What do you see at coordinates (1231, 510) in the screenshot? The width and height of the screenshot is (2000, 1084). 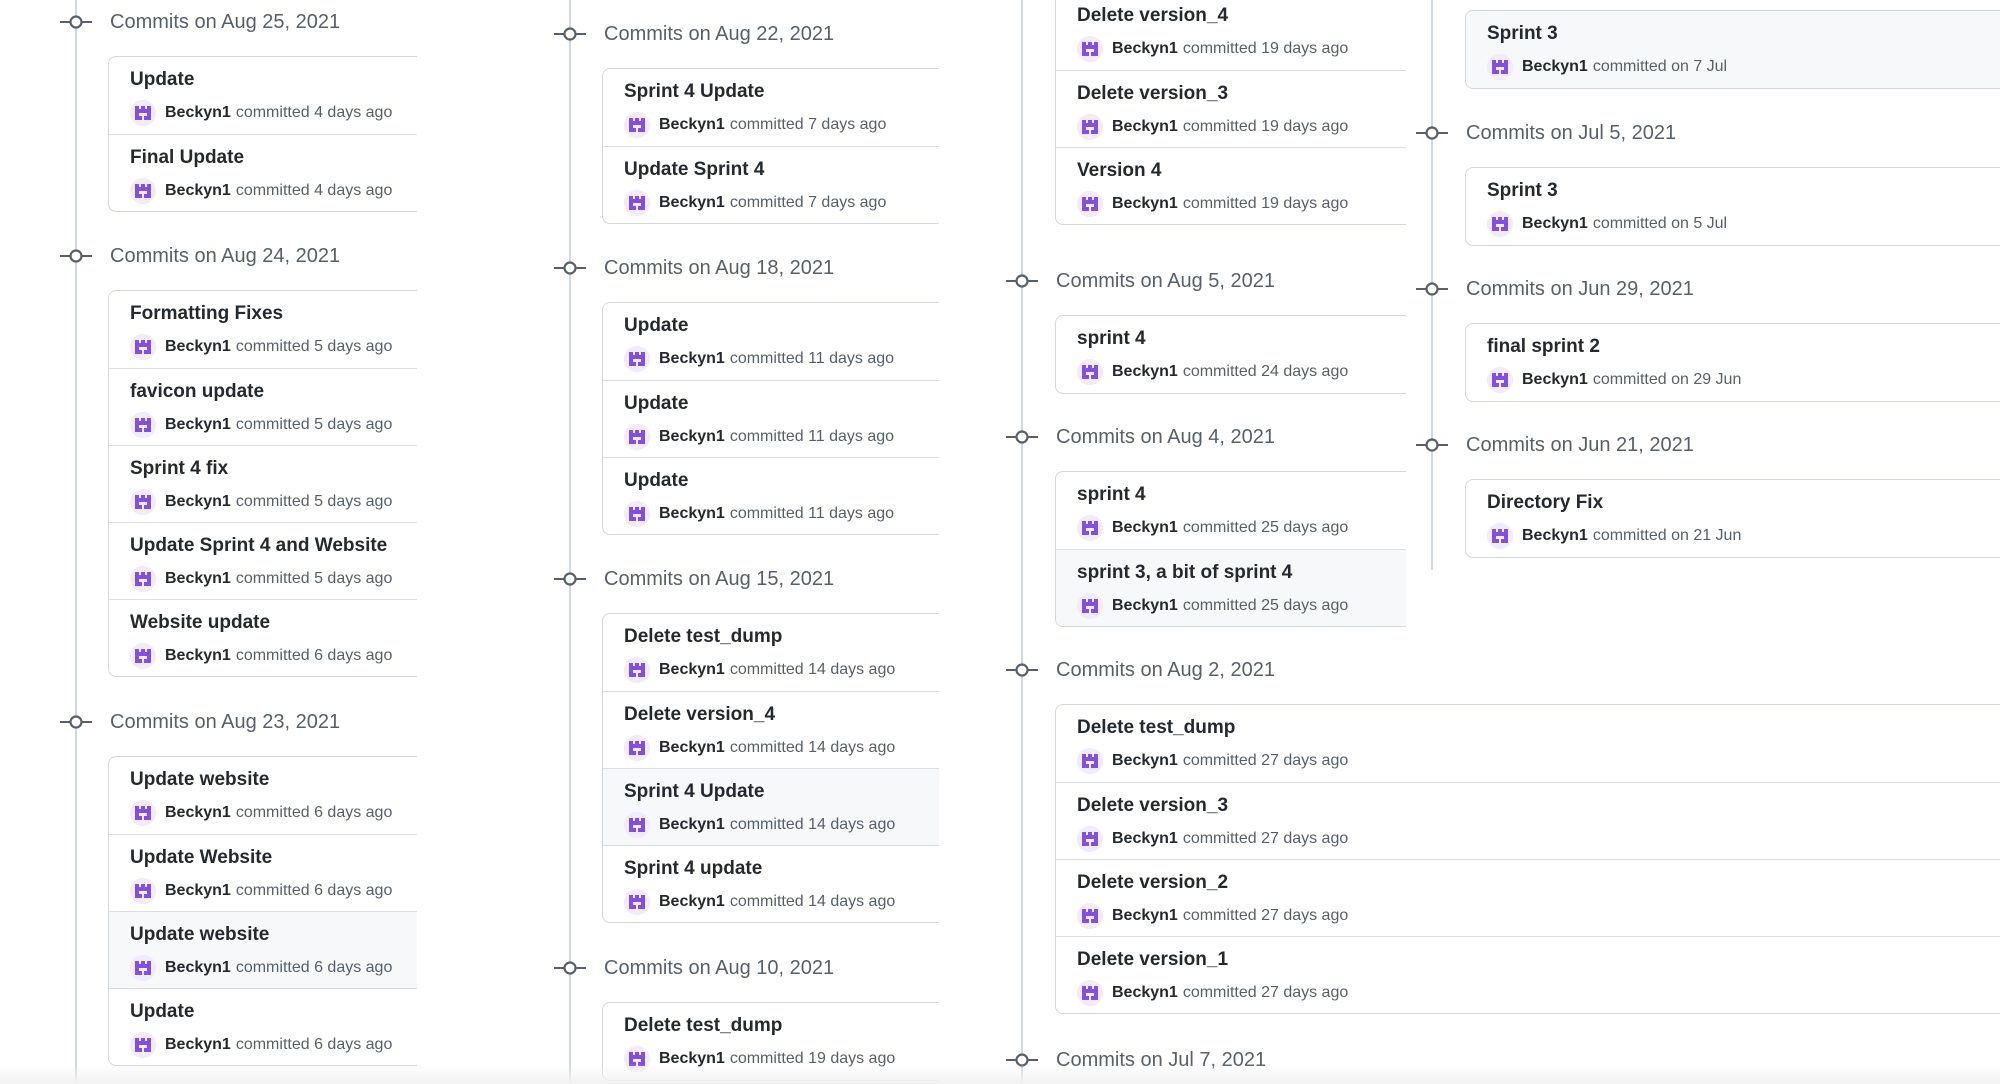 I see `commit-row: sprint 4 Beckyn1 committed 25 days ago` at bounding box center [1231, 510].